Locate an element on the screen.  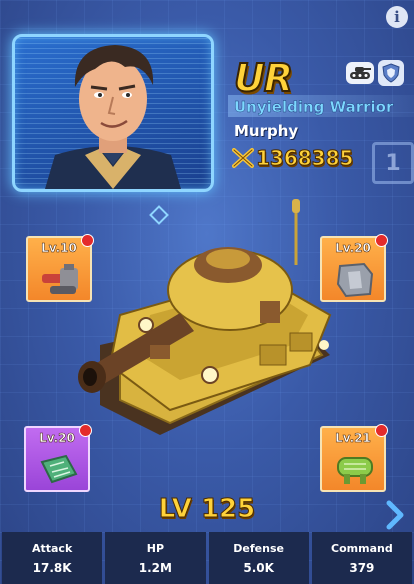
stat-command: Command 379 is located at coordinates (361, 558).